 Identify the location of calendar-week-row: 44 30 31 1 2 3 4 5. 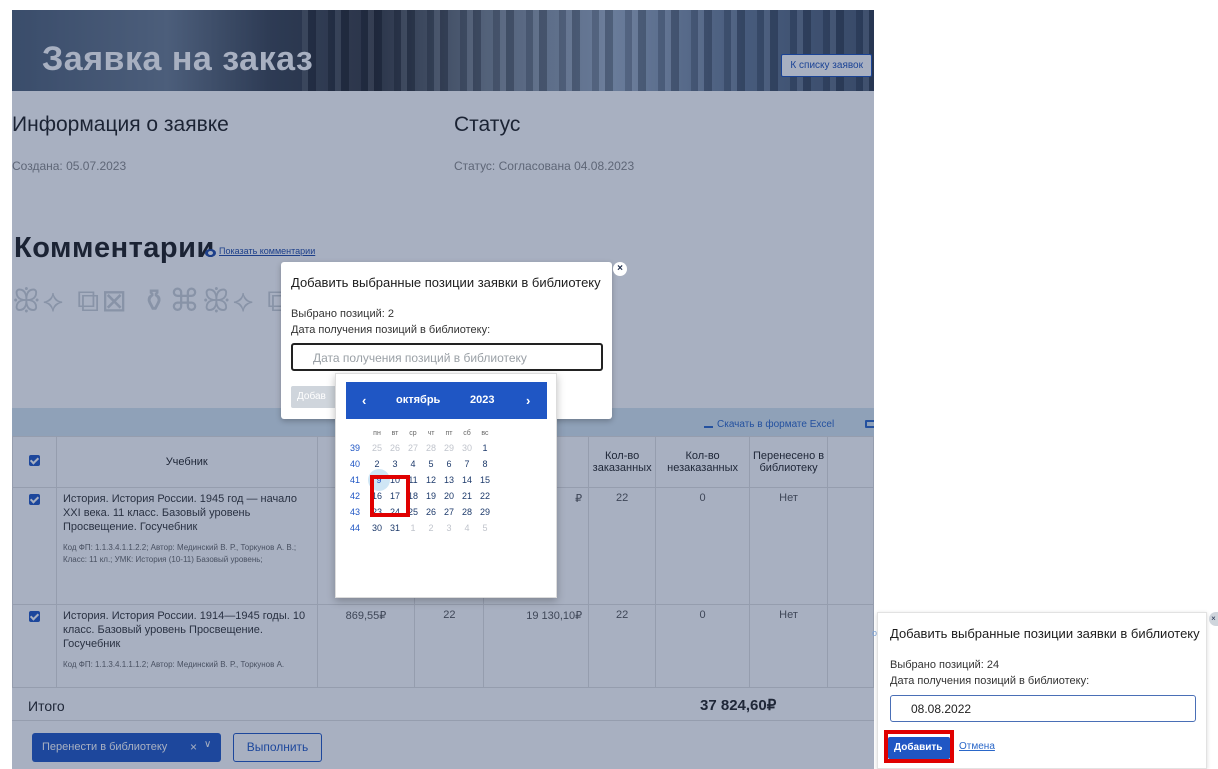
(446, 528).